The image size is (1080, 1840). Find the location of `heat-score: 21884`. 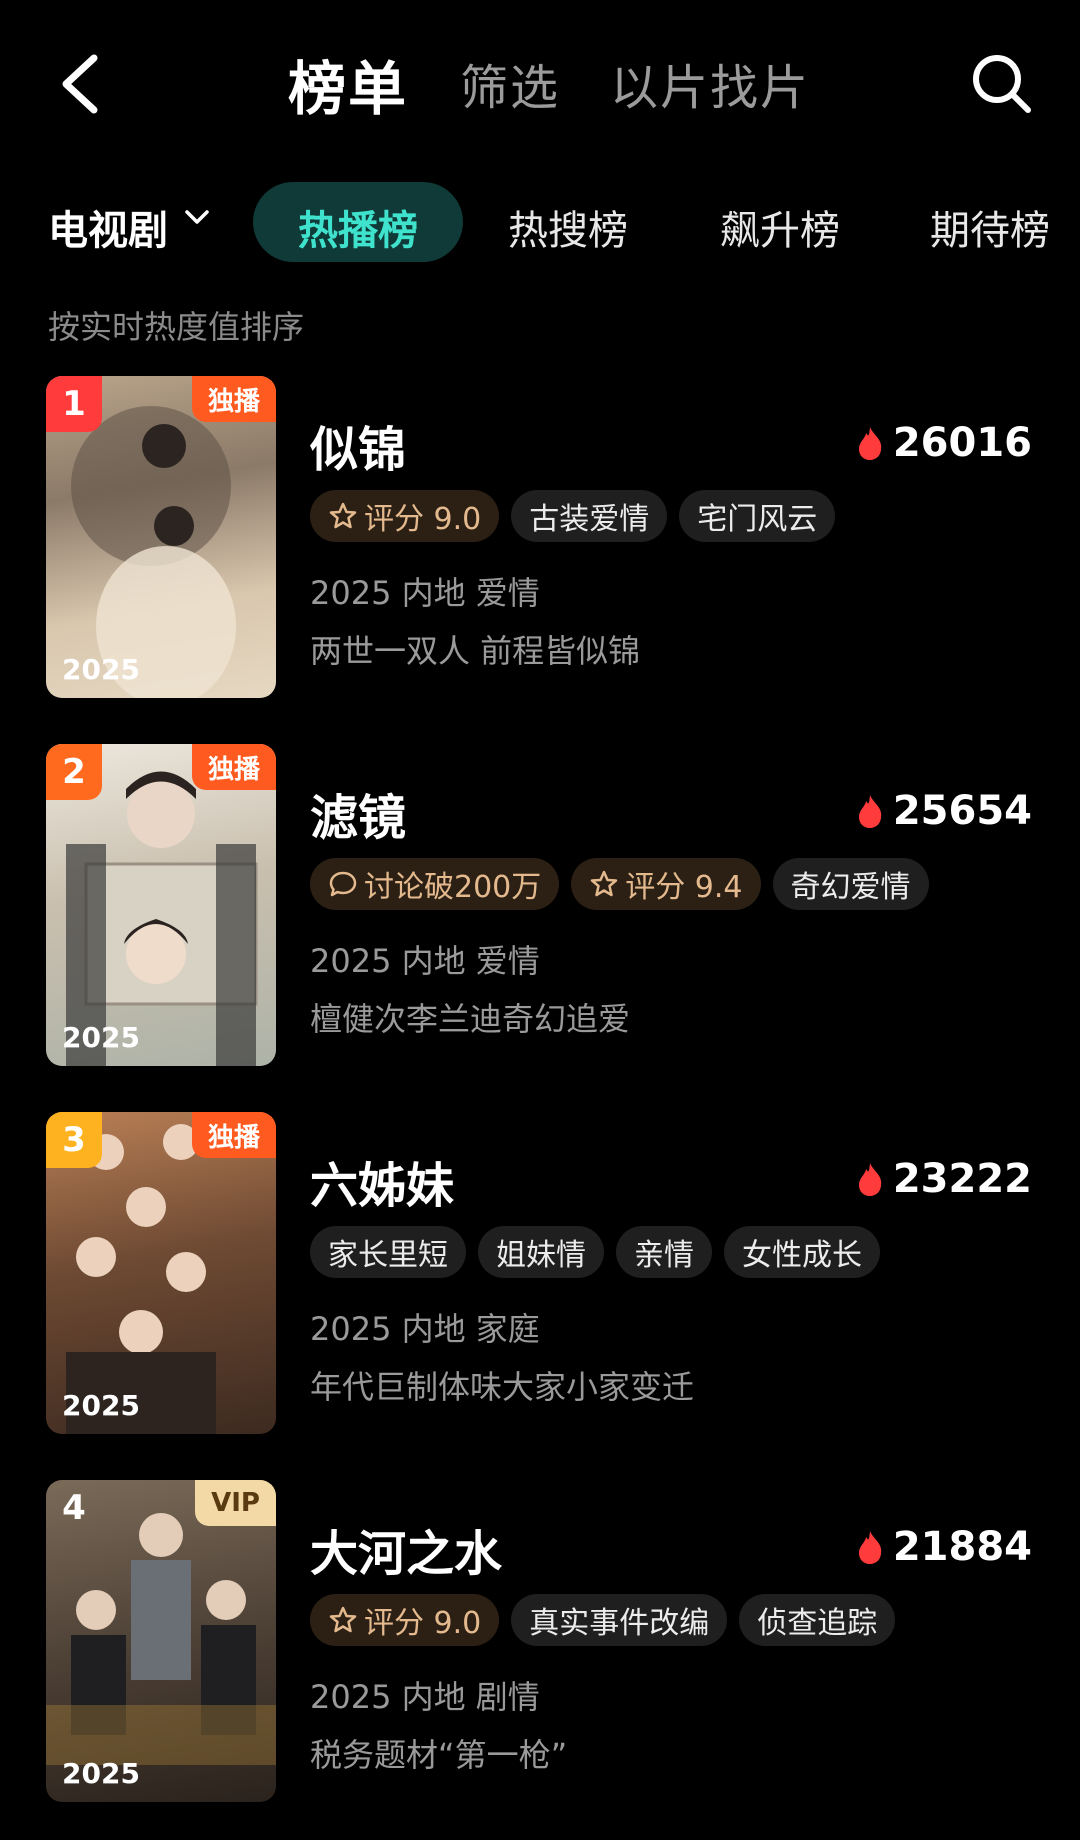

heat-score: 21884 is located at coordinates (943, 1547).